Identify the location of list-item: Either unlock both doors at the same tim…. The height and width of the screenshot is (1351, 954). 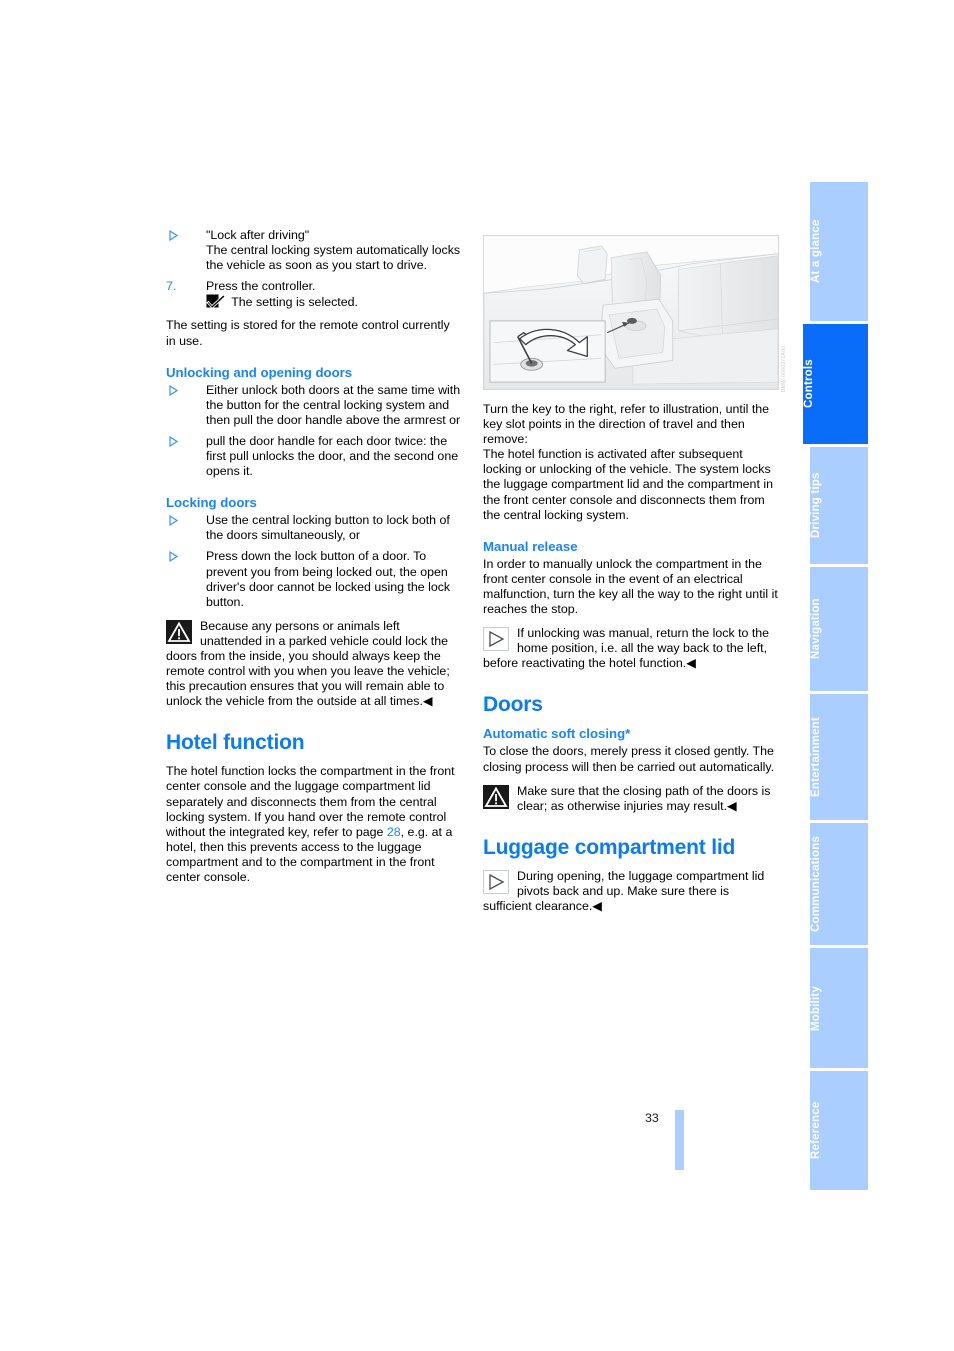
(314, 405).